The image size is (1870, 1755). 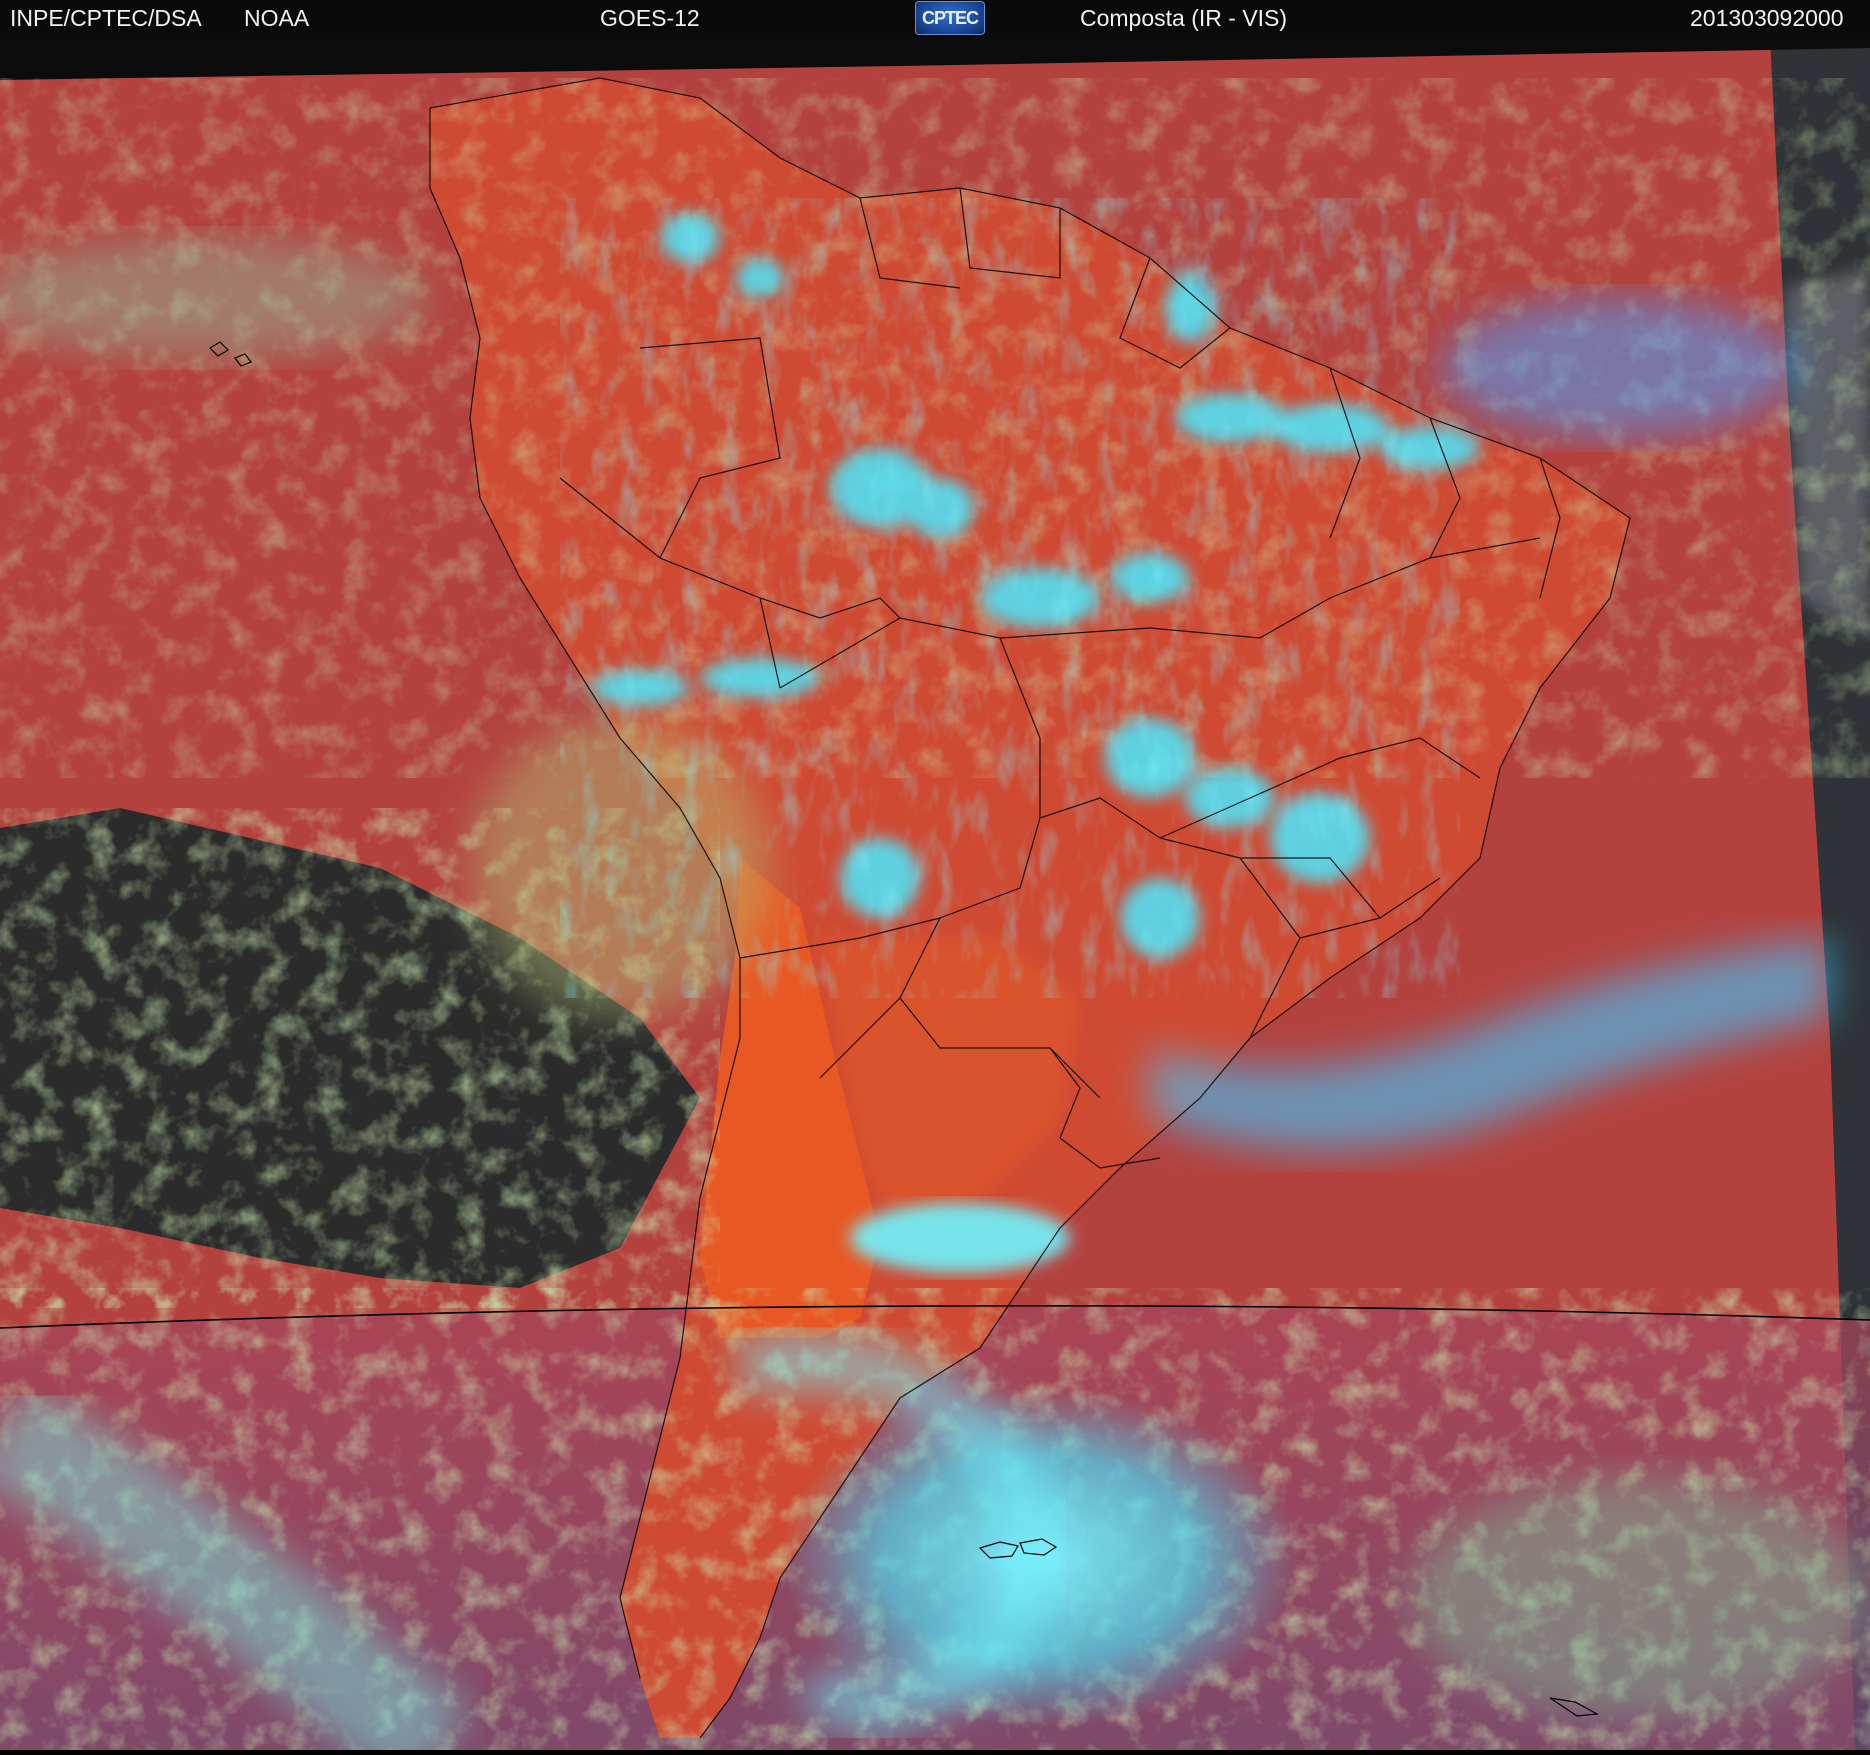 I want to click on satellite-label: GOES-12, so click(x=650, y=18).